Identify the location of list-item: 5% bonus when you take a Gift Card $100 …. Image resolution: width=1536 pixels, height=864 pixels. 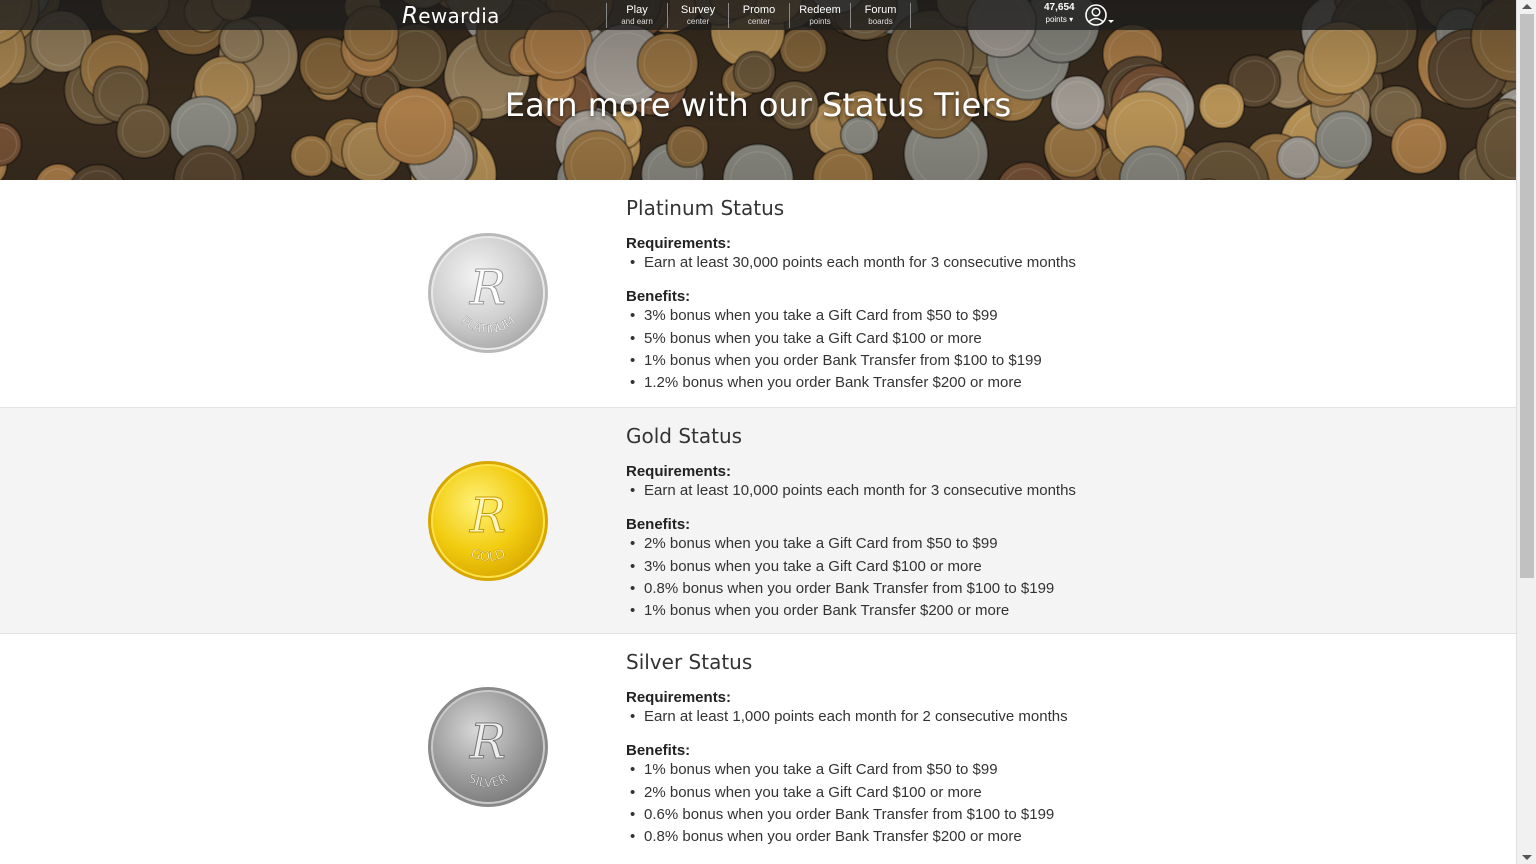
(853, 339).